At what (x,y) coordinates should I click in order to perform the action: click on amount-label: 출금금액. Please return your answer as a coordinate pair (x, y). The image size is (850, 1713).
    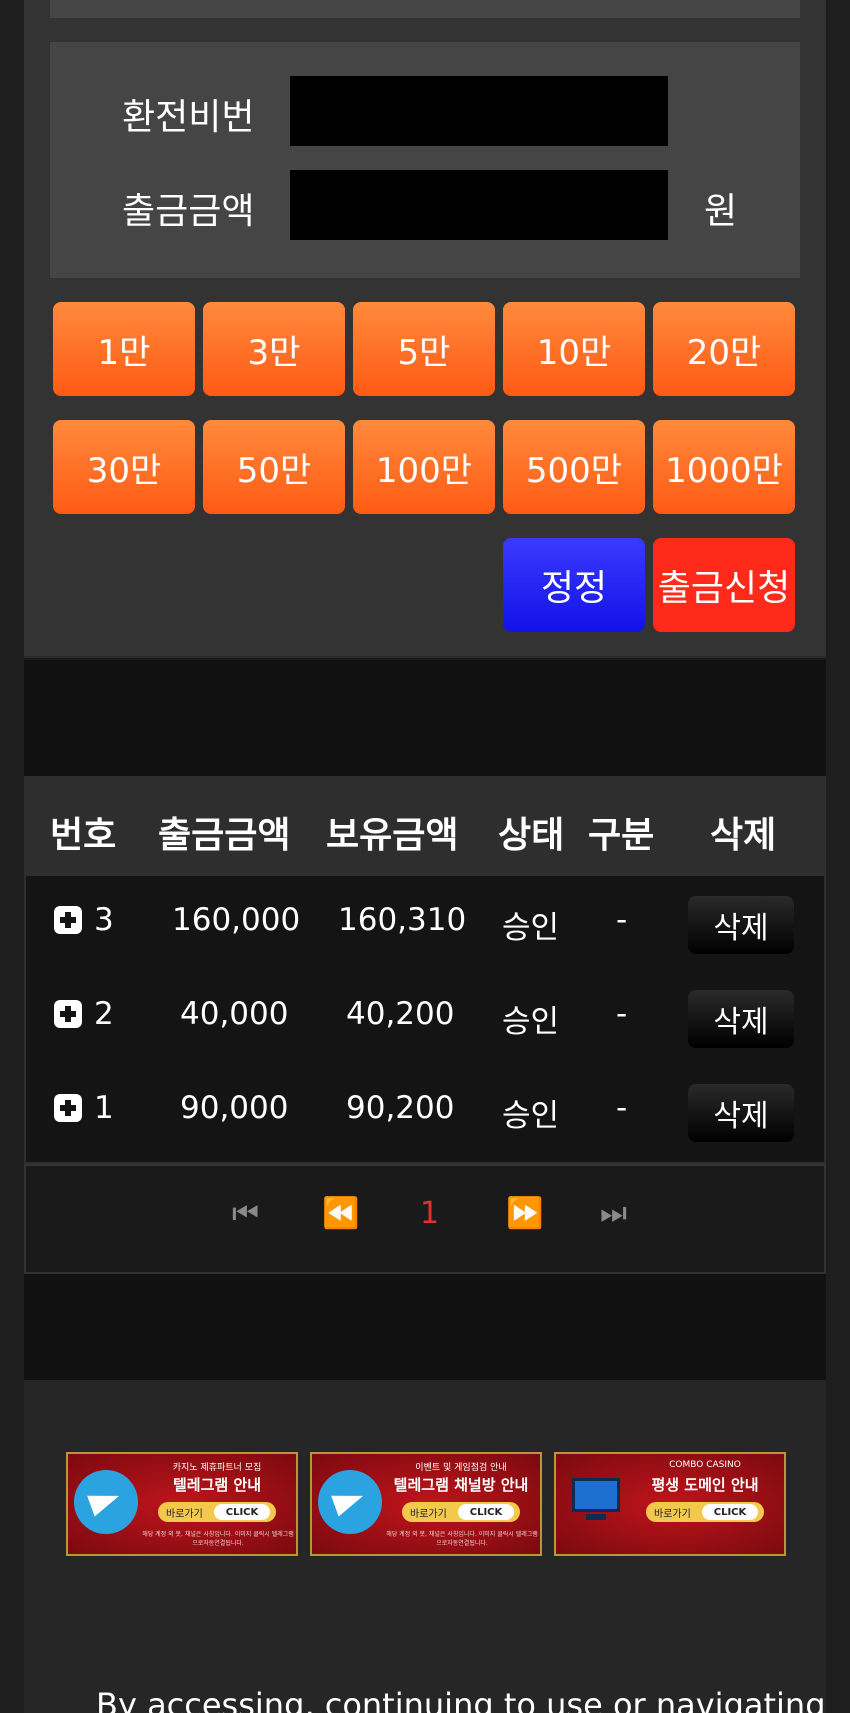
    Looking at the image, I should click on (188, 211).